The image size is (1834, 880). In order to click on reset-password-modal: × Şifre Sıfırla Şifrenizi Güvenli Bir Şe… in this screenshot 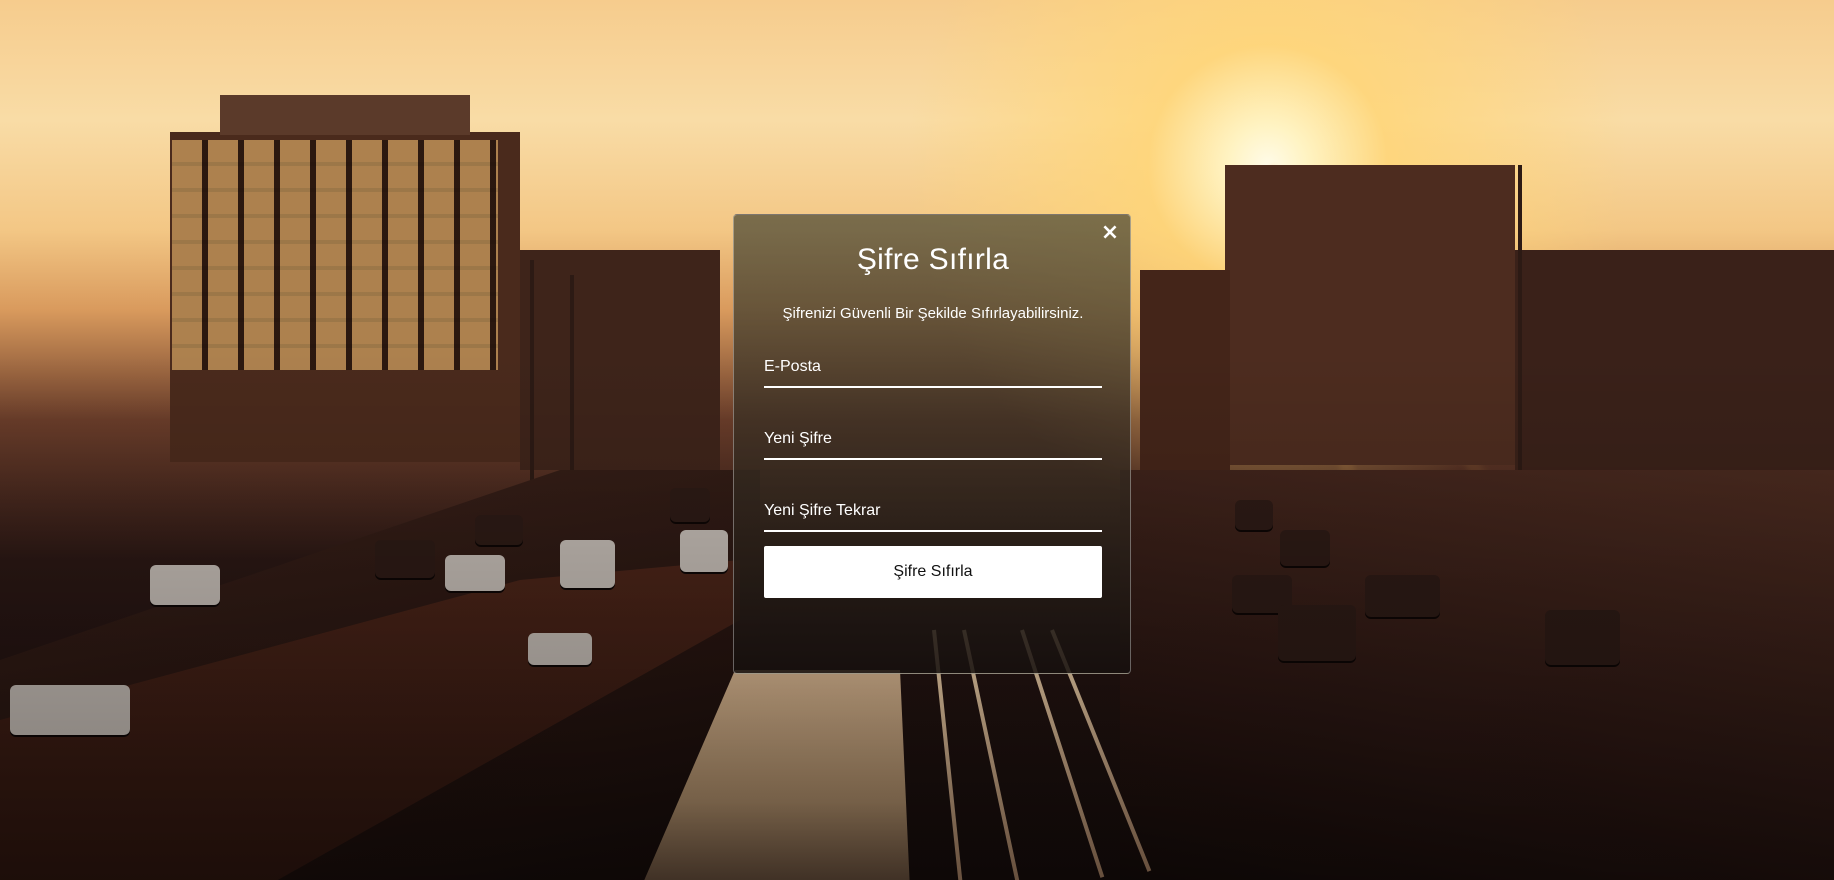, I will do `click(932, 444)`.